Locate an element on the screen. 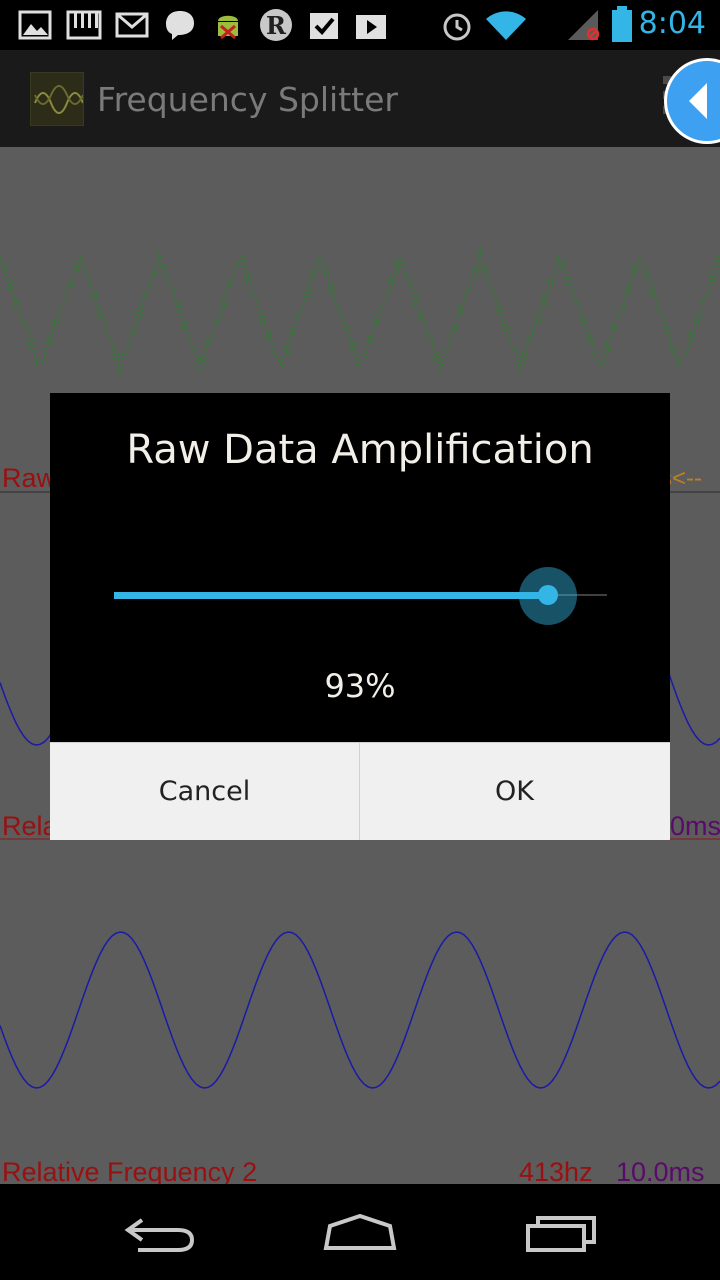  dialog-button-row: Cancel OK is located at coordinates (360, 791).